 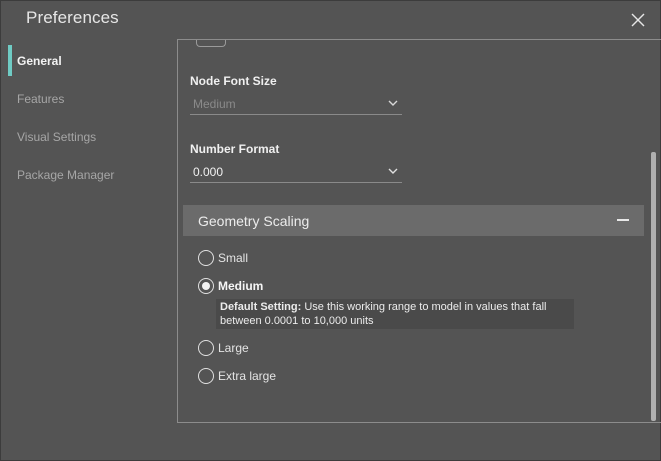 I want to click on minus-icon, so click(x=623, y=220).